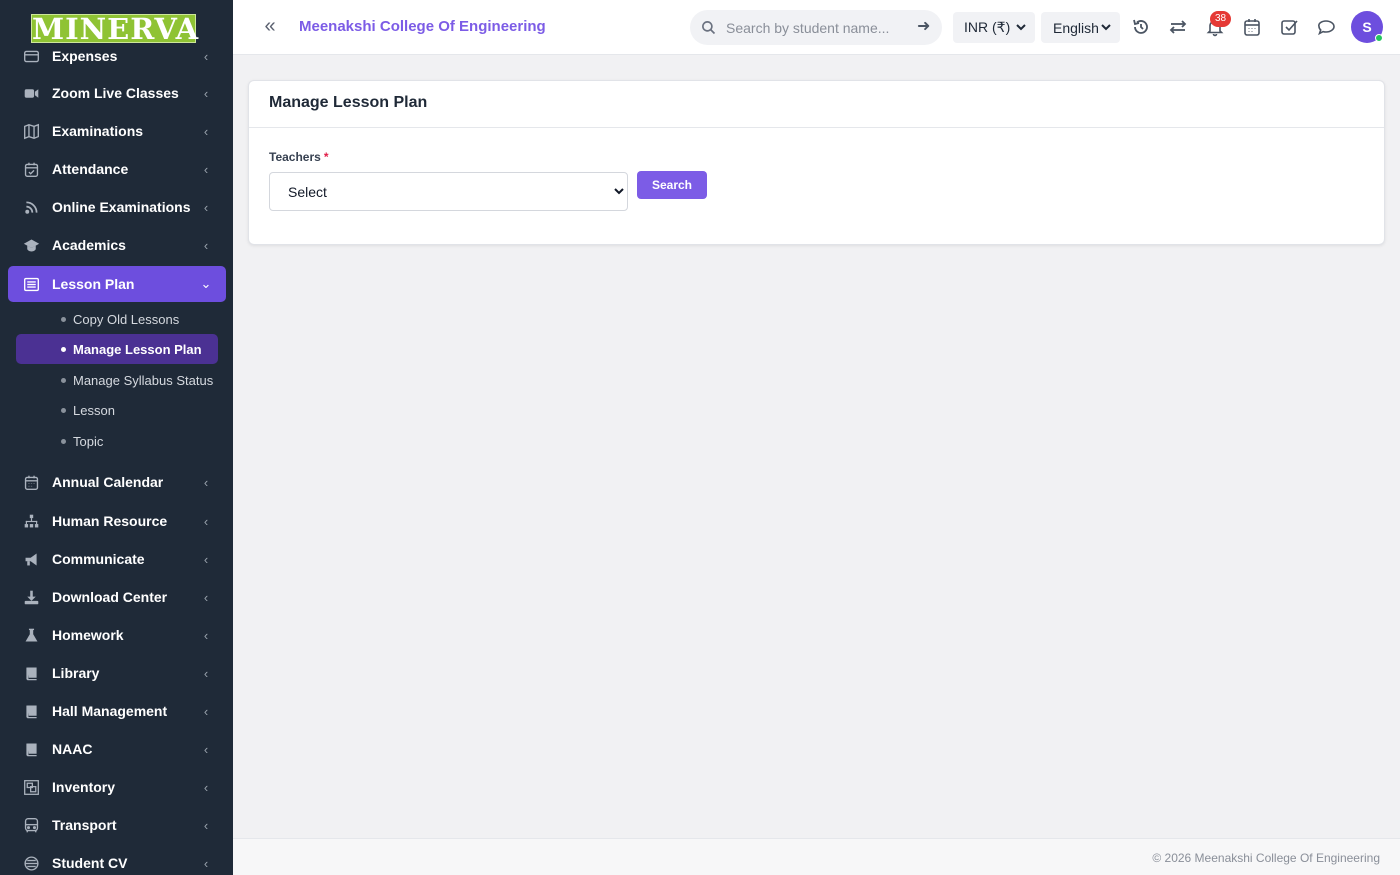  I want to click on logo-area: MINERVA, so click(116, 22).